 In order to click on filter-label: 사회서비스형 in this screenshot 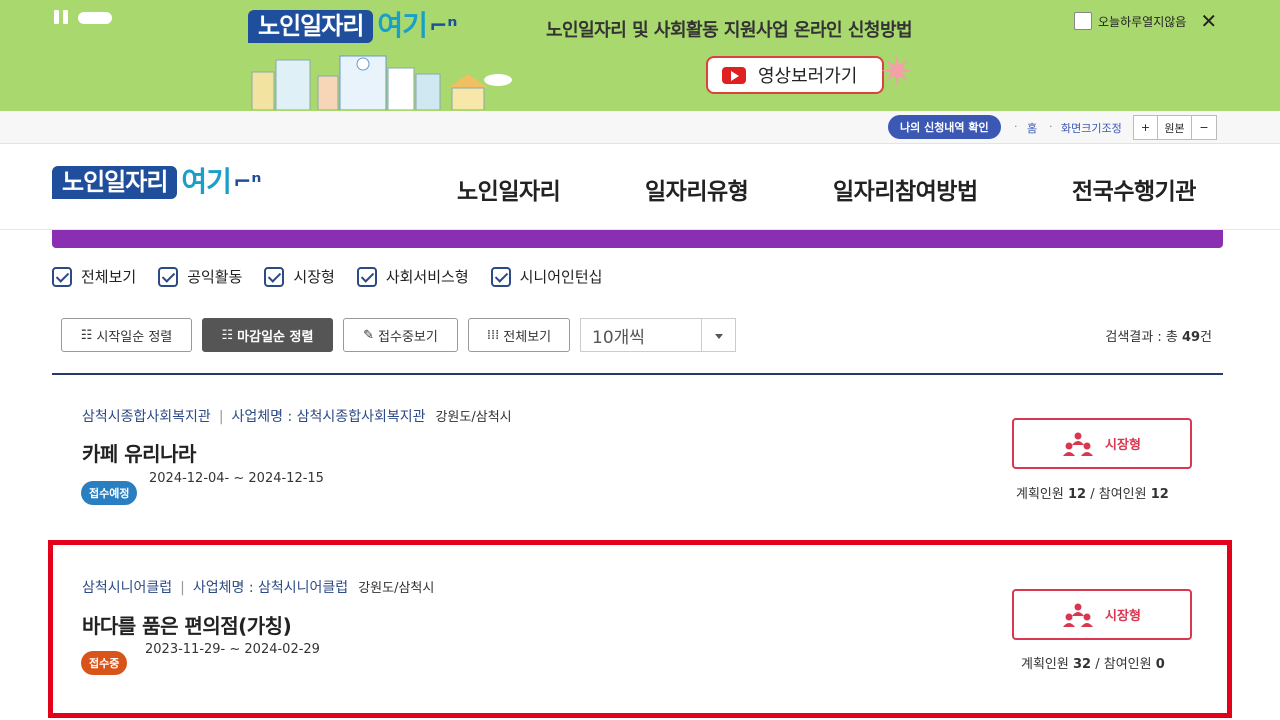, I will do `click(427, 277)`.